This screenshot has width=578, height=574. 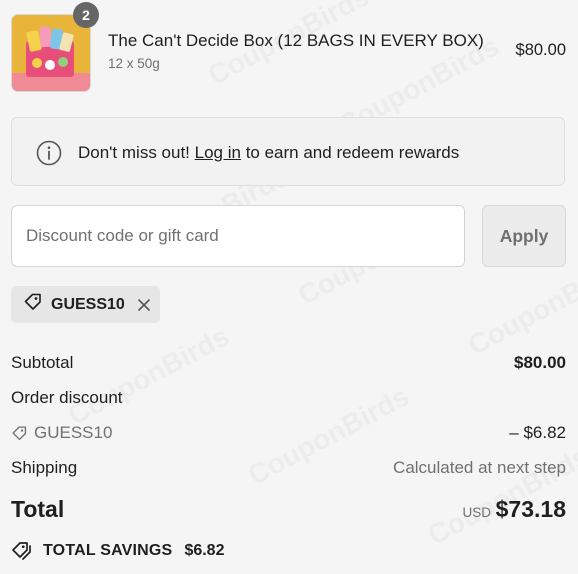 I want to click on shipping-value: Calculated at next step, so click(x=479, y=467).